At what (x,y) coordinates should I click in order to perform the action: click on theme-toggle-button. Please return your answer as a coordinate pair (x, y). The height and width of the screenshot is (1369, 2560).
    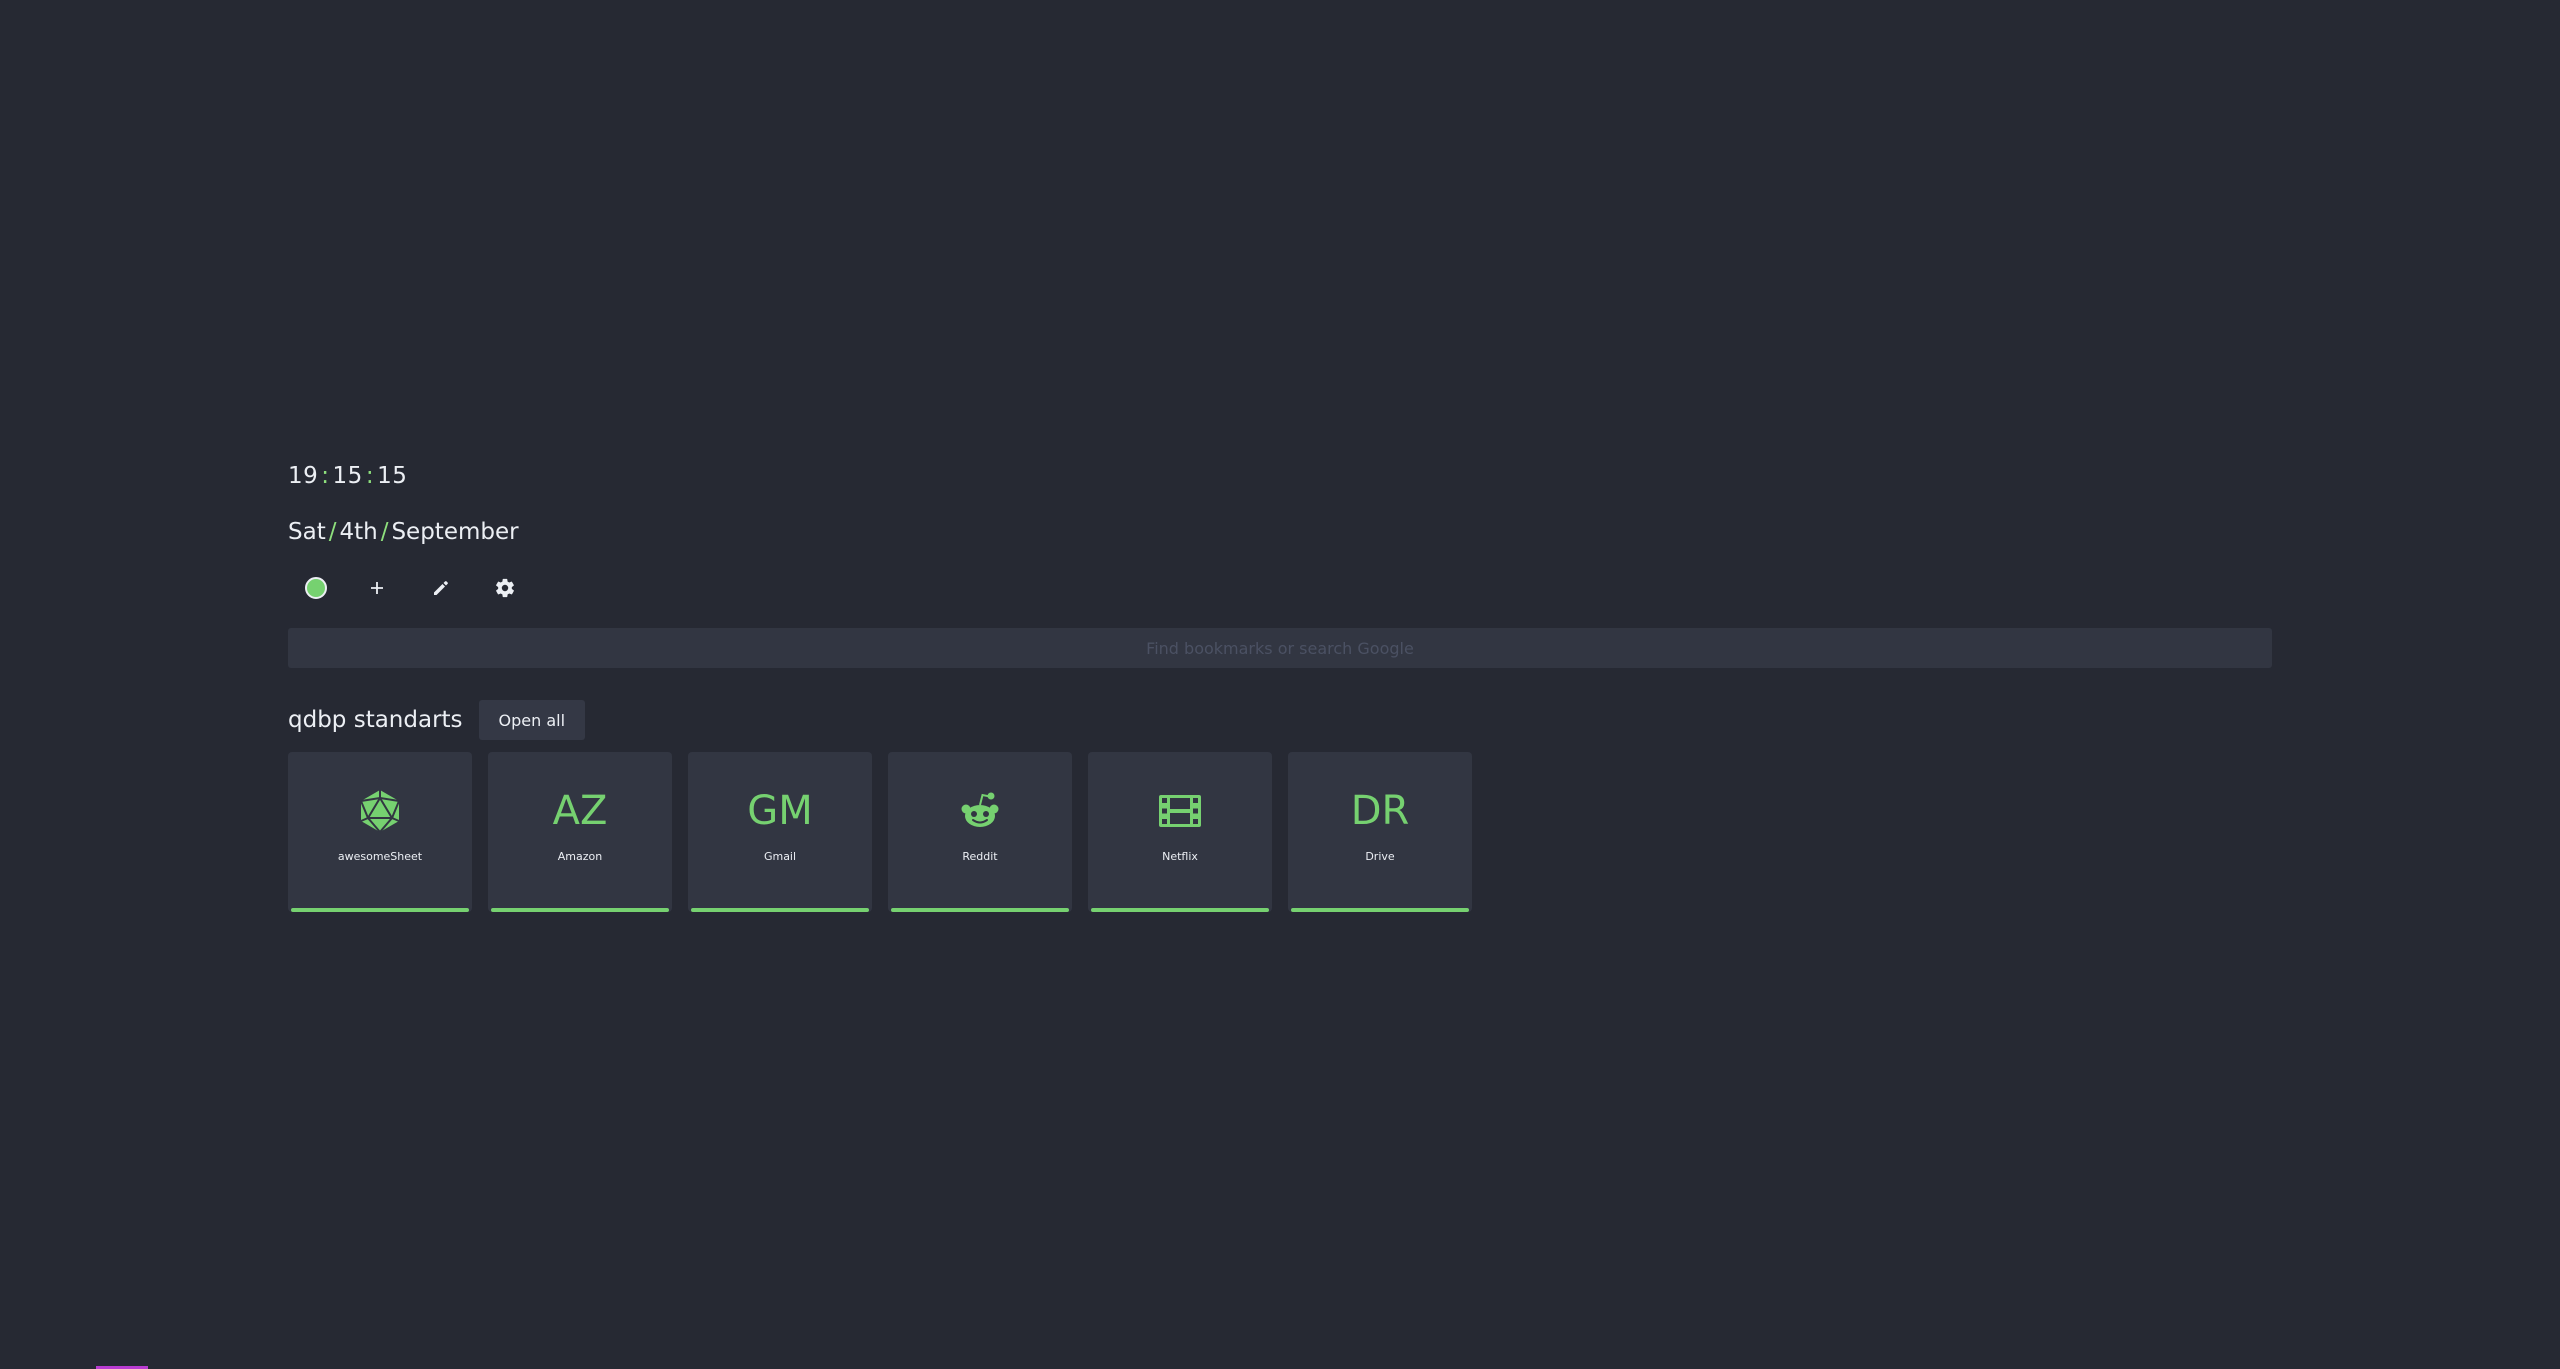
    Looking at the image, I should click on (316, 588).